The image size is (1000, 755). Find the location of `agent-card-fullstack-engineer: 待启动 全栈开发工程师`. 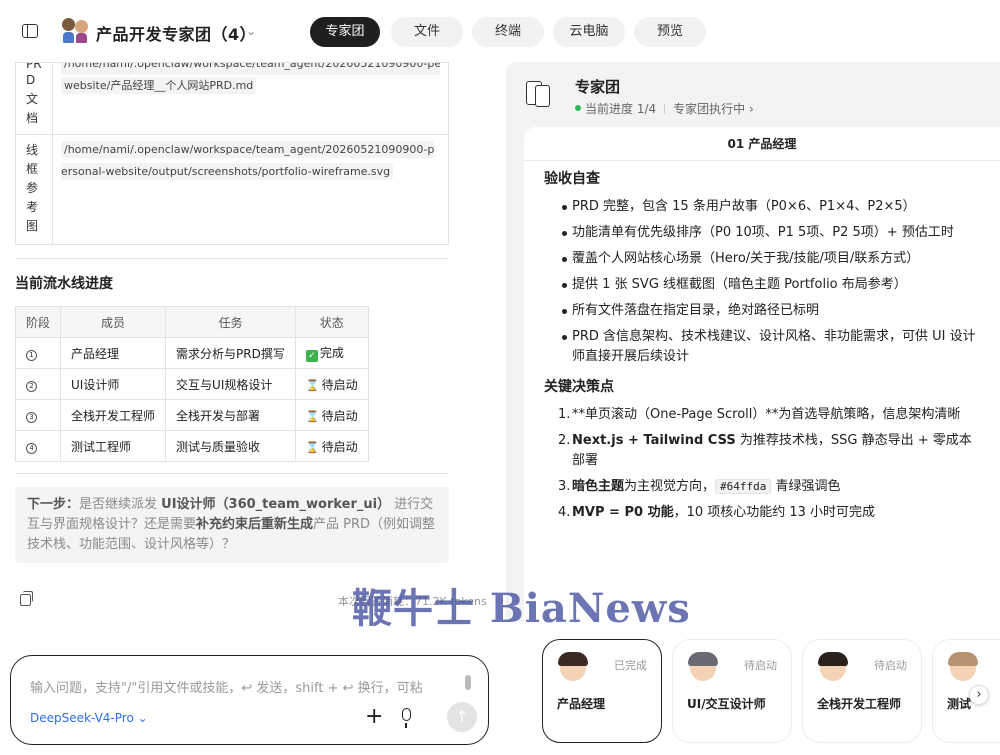

agent-card-fullstack-engineer: 待启动 全栈开发工程师 is located at coordinates (862, 691).